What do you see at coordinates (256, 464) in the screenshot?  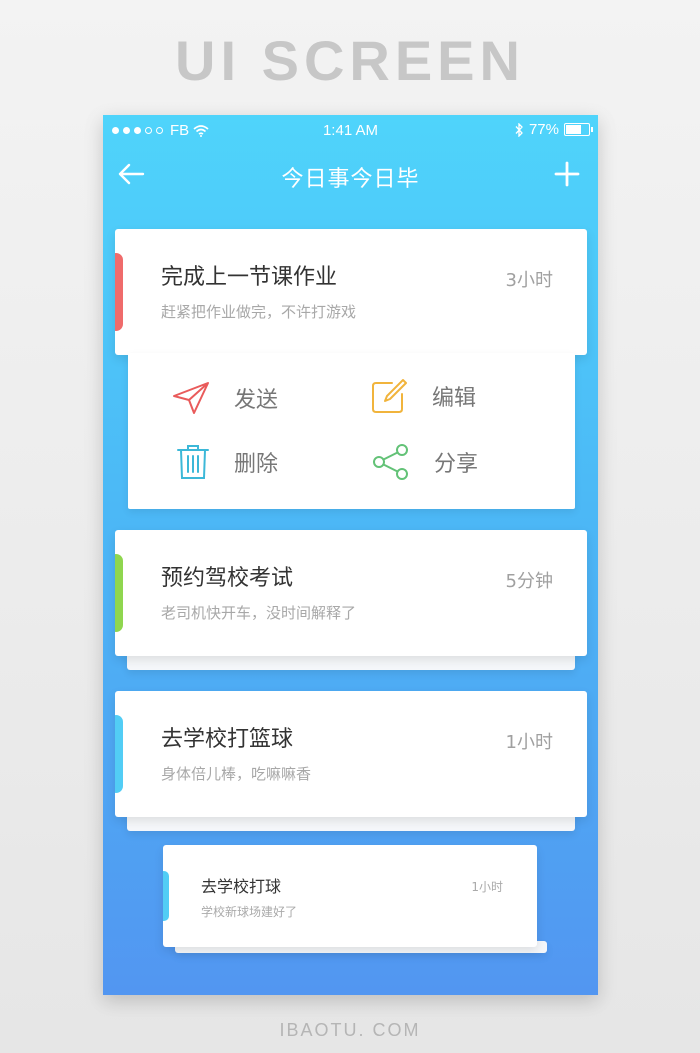 I see `delete-label: 删除` at bounding box center [256, 464].